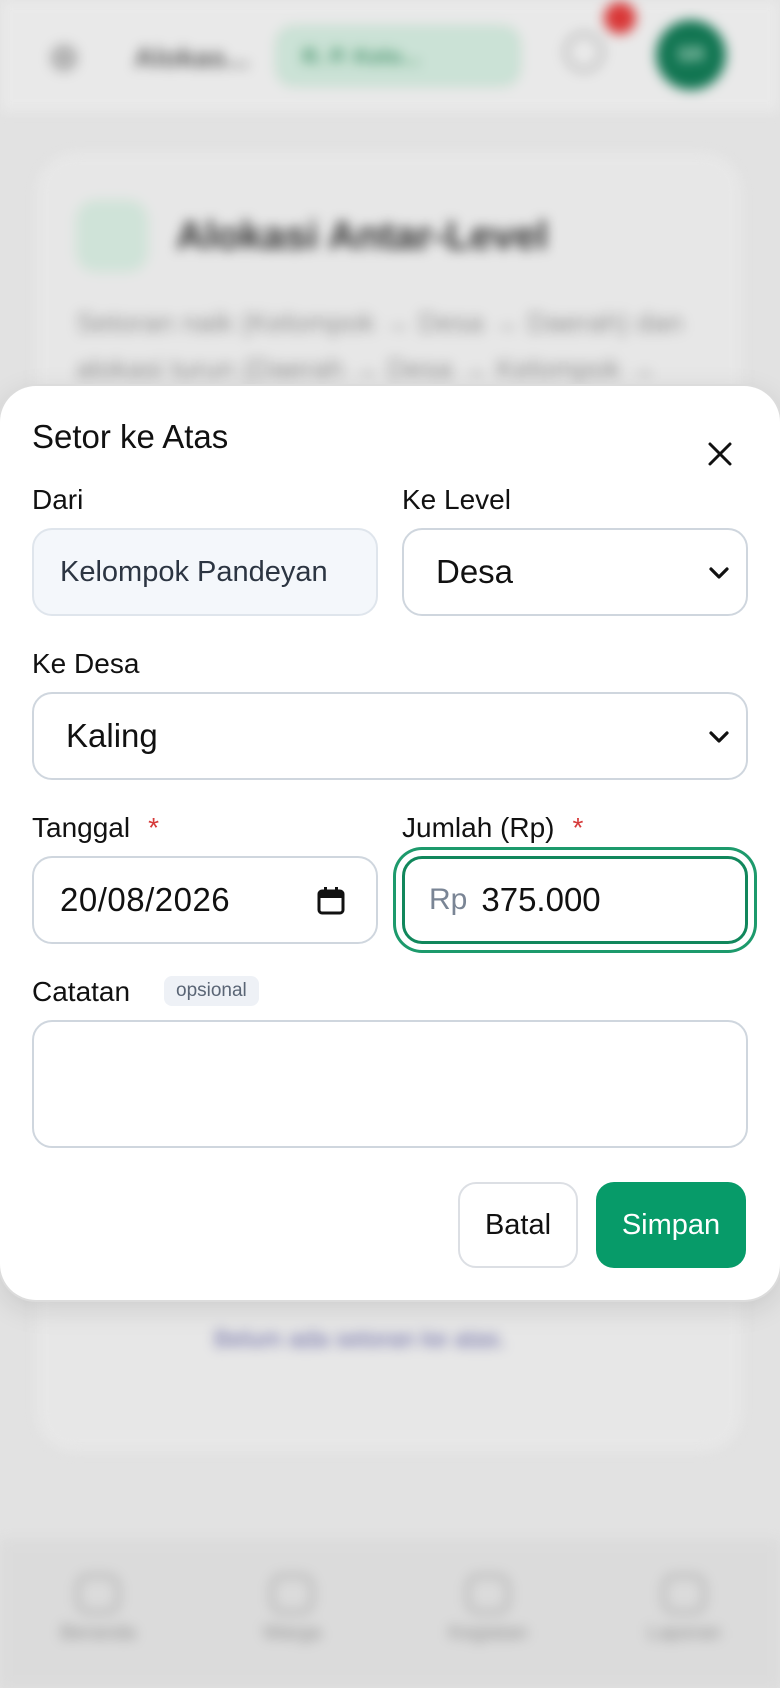  What do you see at coordinates (575, 572) in the screenshot?
I see `to-level-select: Desa` at bounding box center [575, 572].